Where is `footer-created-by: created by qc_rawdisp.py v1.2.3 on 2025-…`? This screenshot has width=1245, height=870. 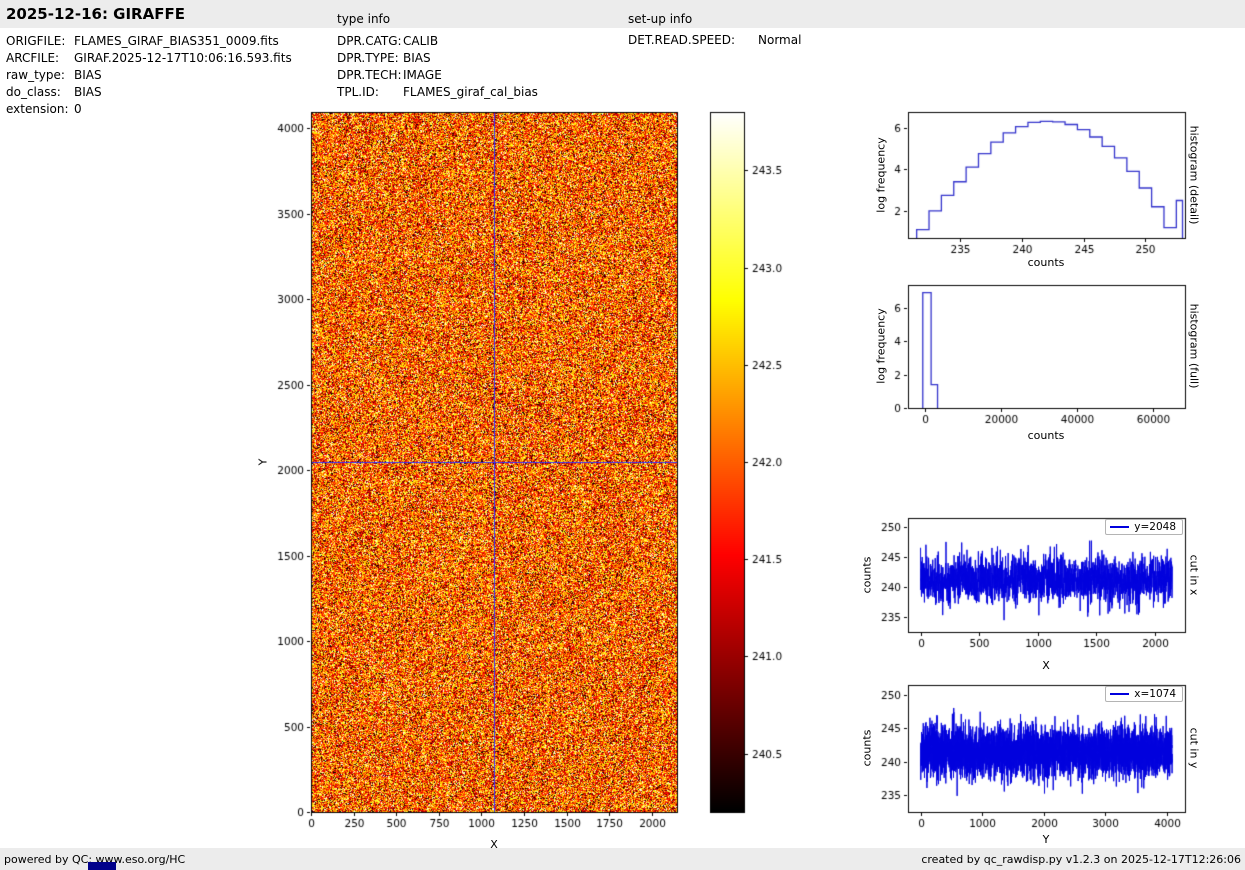
footer-created-by: created by qc_rawdisp.py v1.2.3 on 2025-… is located at coordinates (1081, 859).